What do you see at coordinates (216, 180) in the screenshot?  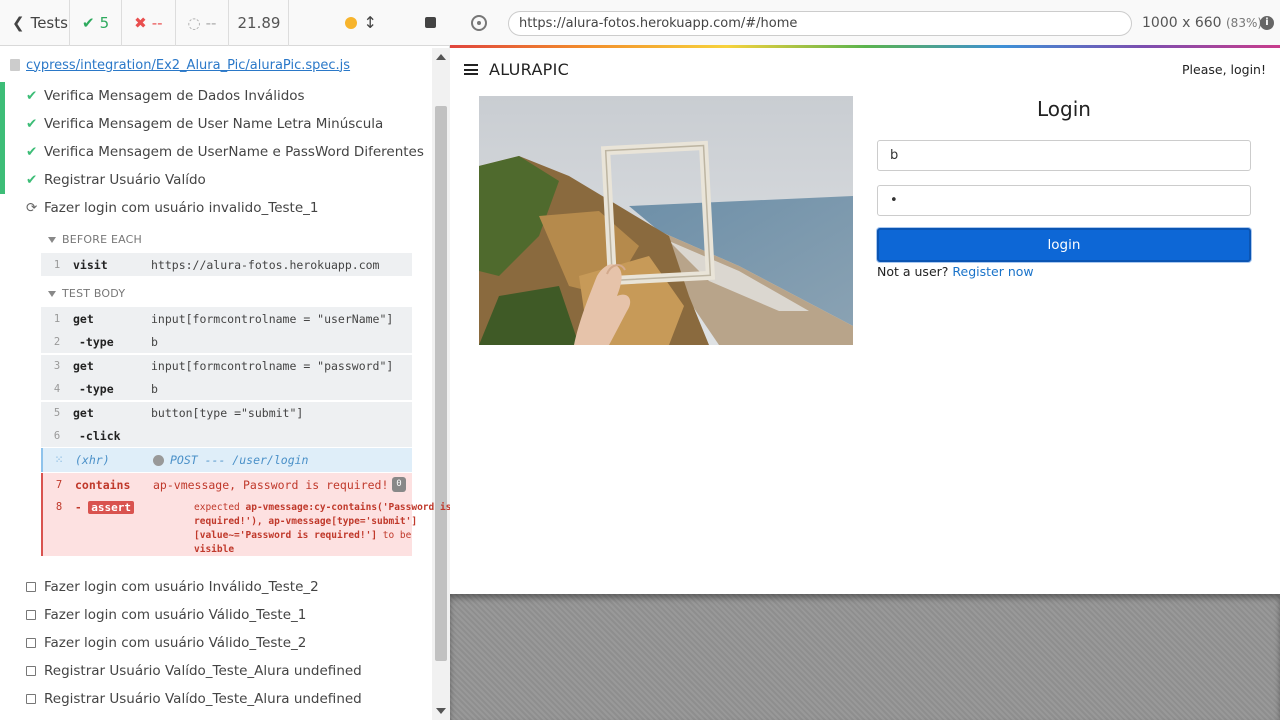 I see `test-item: ✔ Registrar Usuário Valído` at bounding box center [216, 180].